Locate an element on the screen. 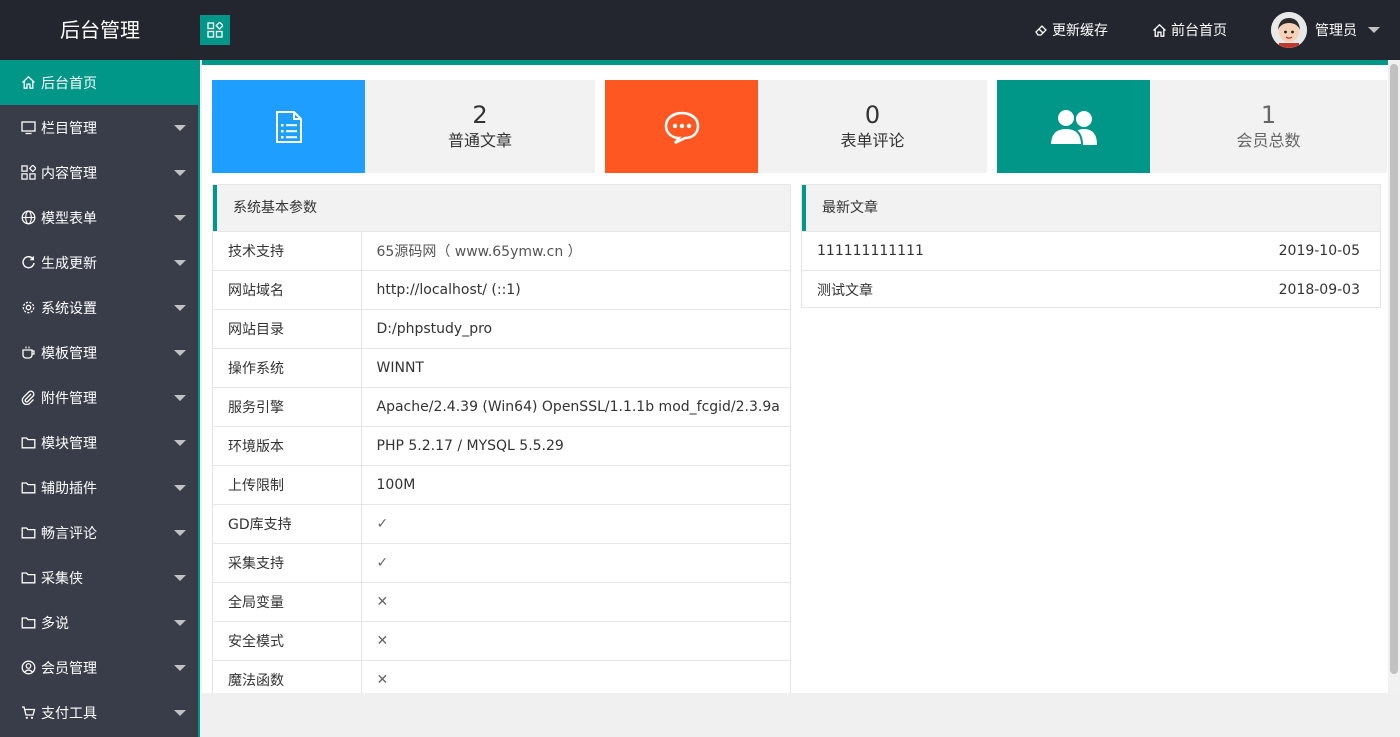 This screenshot has height=737, width=1400. document-icon is located at coordinates (288, 126).